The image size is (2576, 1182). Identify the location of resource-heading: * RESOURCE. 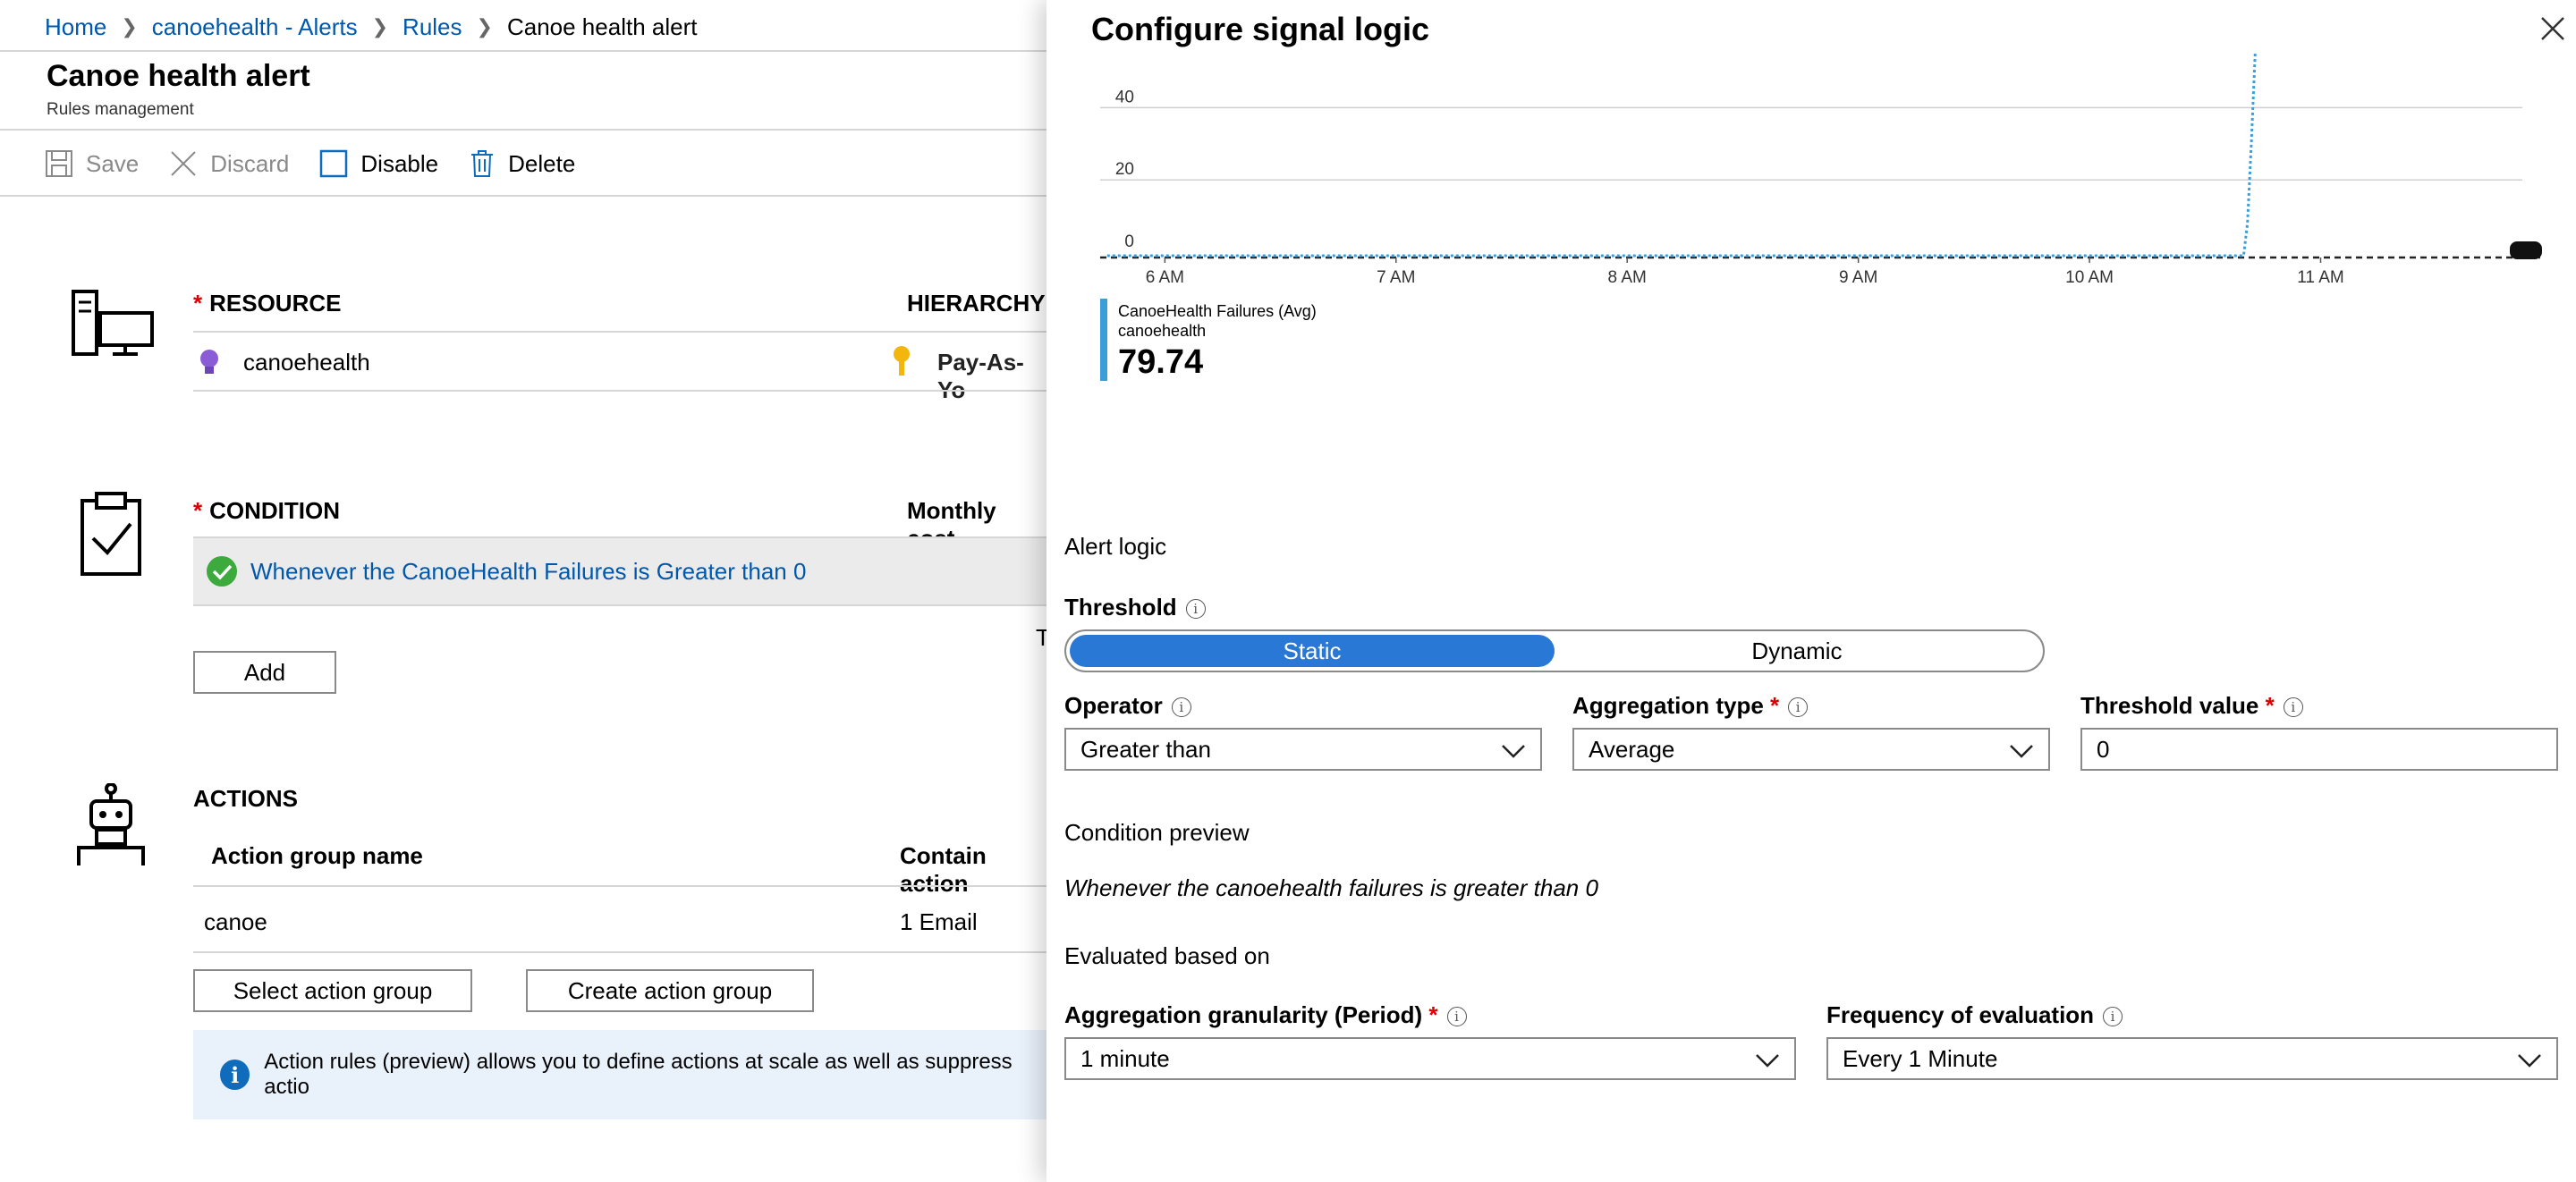
(267, 303).